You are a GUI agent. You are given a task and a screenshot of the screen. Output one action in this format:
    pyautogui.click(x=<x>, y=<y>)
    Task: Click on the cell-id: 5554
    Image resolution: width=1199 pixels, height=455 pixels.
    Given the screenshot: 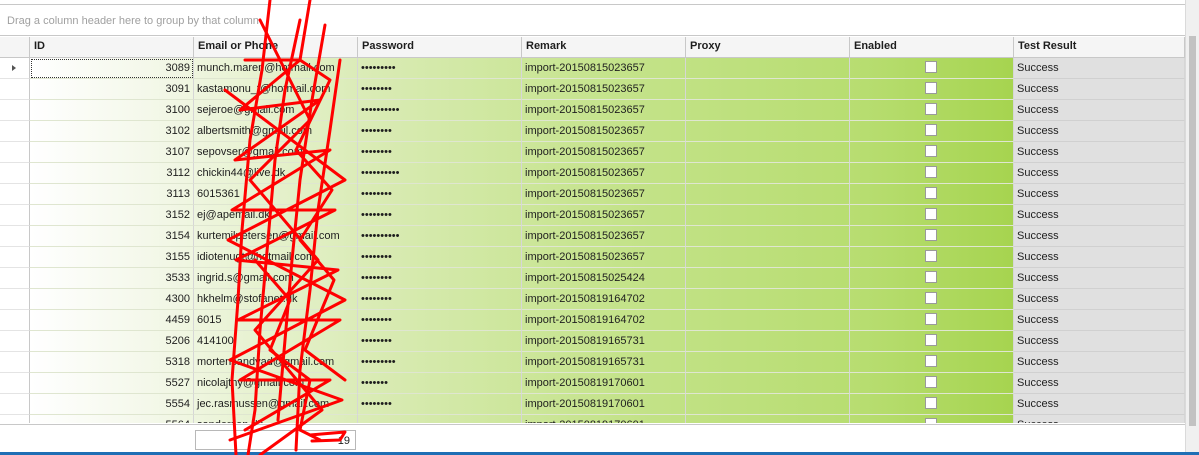 What is the action you would take?
    pyautogui.click(x=112, y=404)
    